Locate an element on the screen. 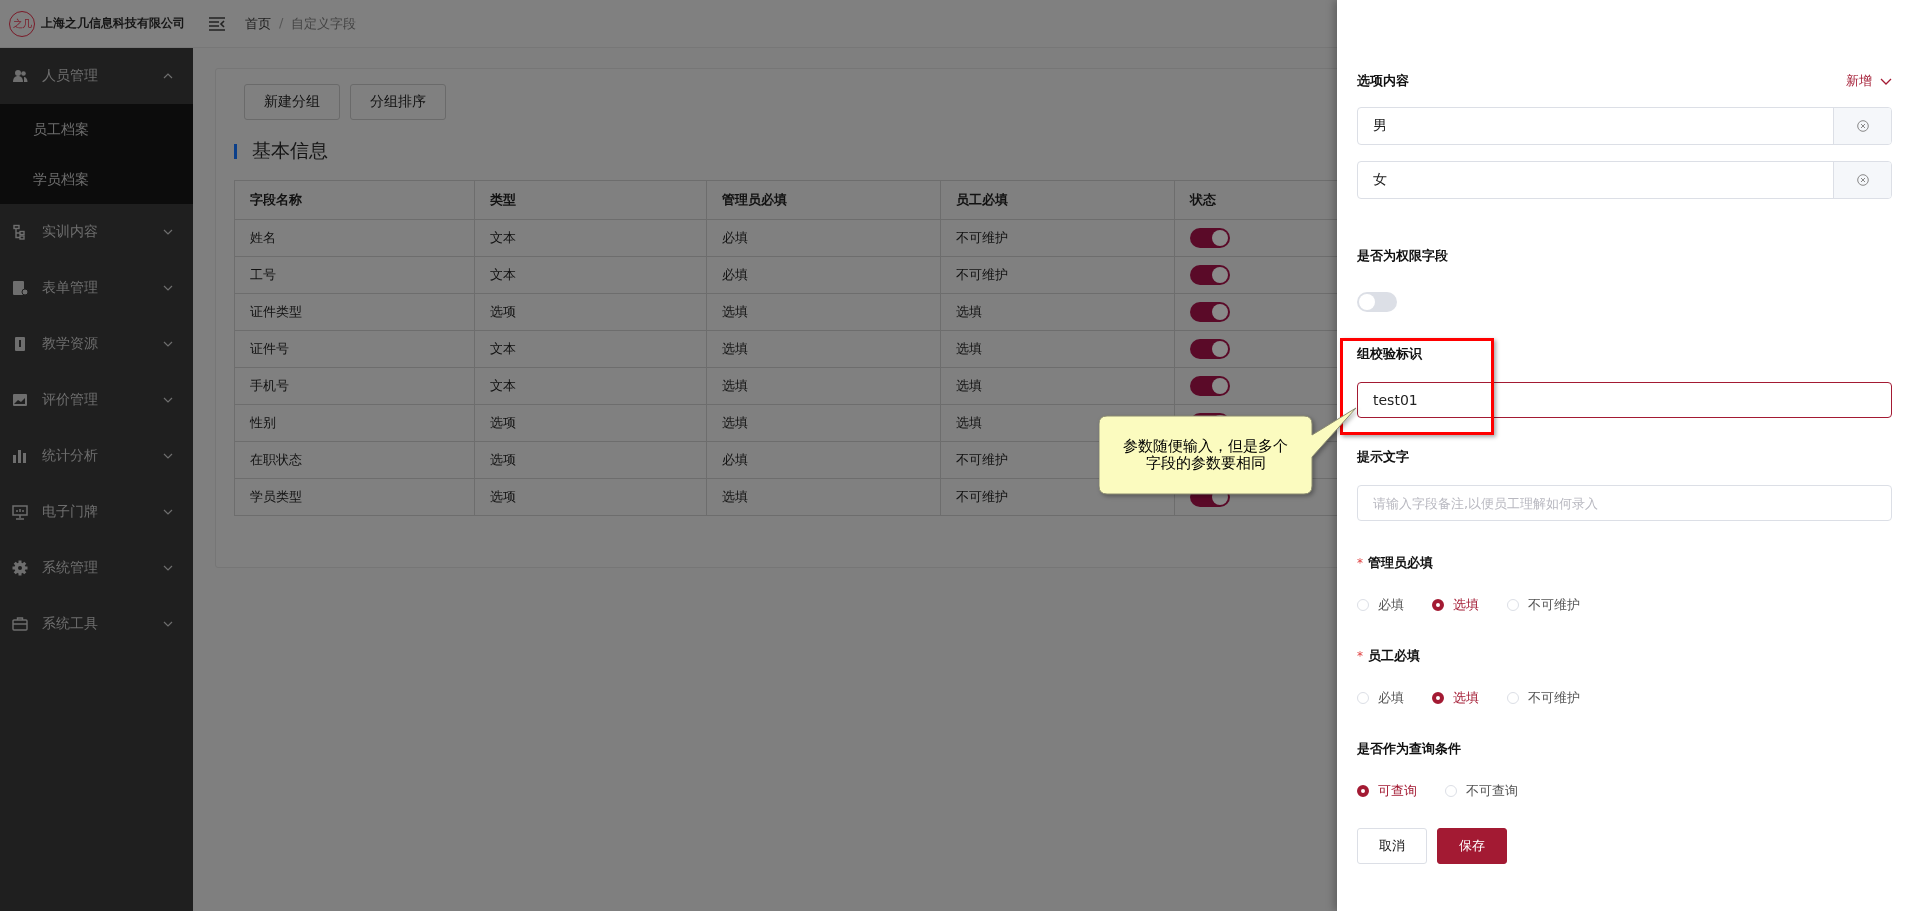 This screenshot has width=1909, height=911. toolbar-button: 新建分组 is located at coordinates (292, 102).